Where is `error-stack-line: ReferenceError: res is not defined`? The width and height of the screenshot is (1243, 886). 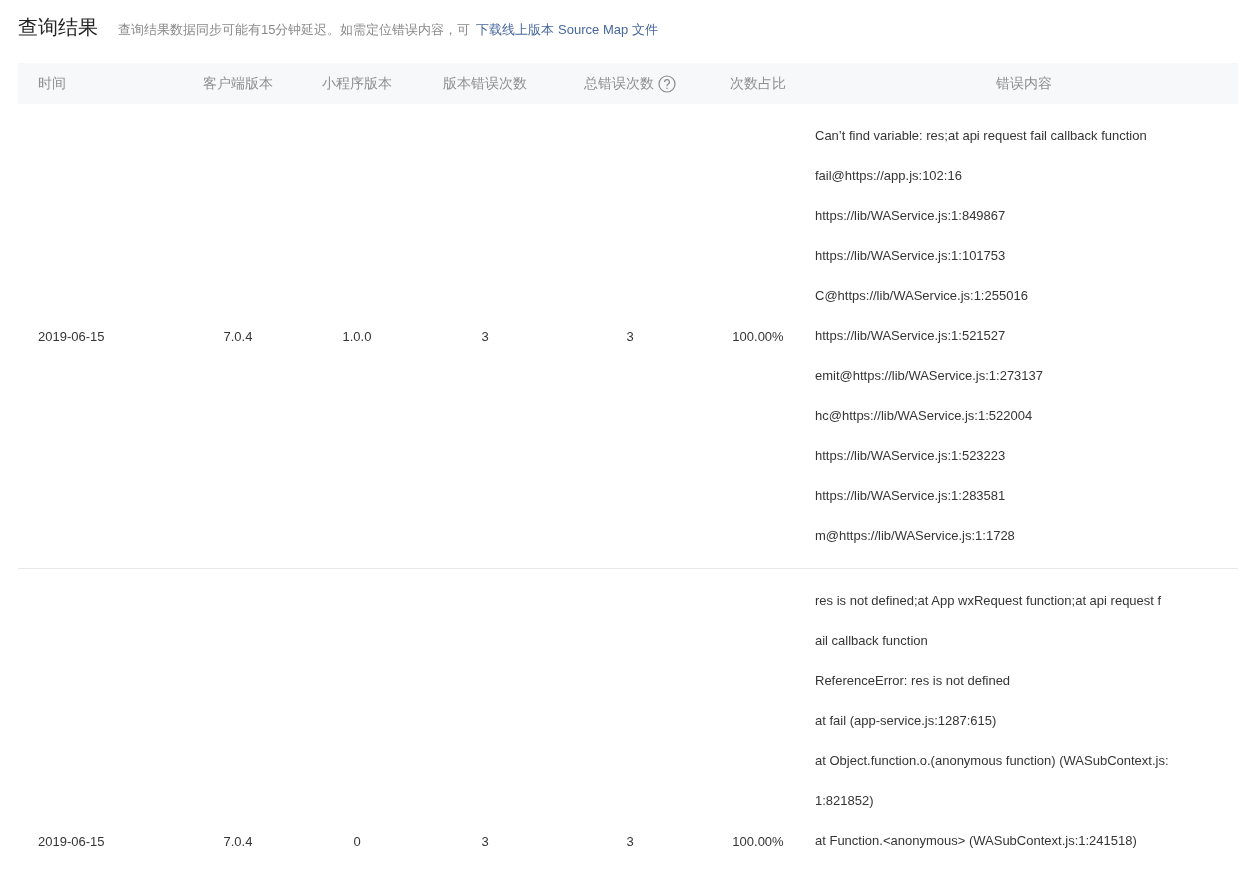
error-stack-line: ReferenceError: res is not defined is located at coordinates (913, 681).